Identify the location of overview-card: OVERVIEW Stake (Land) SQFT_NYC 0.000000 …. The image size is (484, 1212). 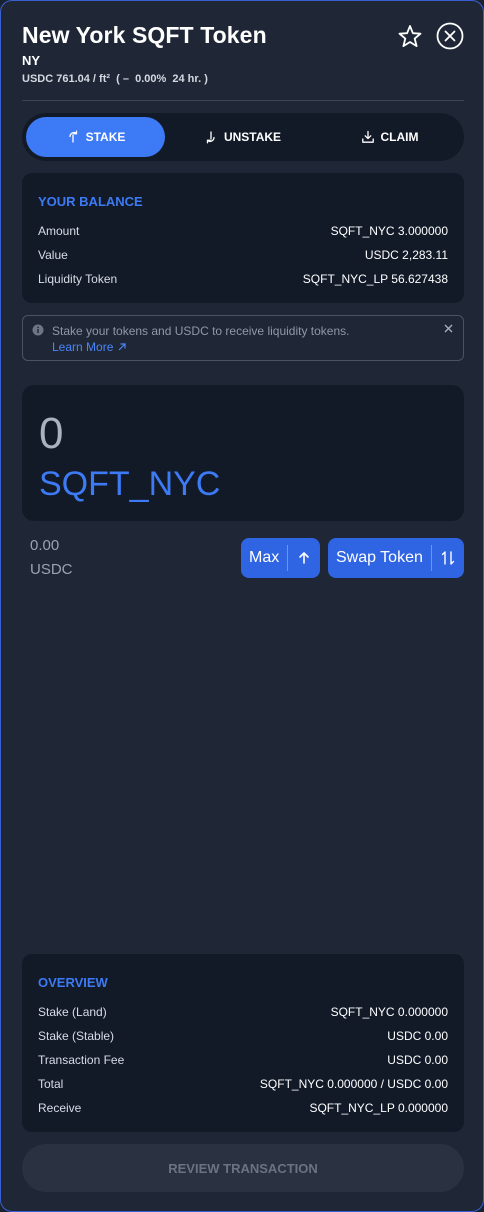
(243, 1043).